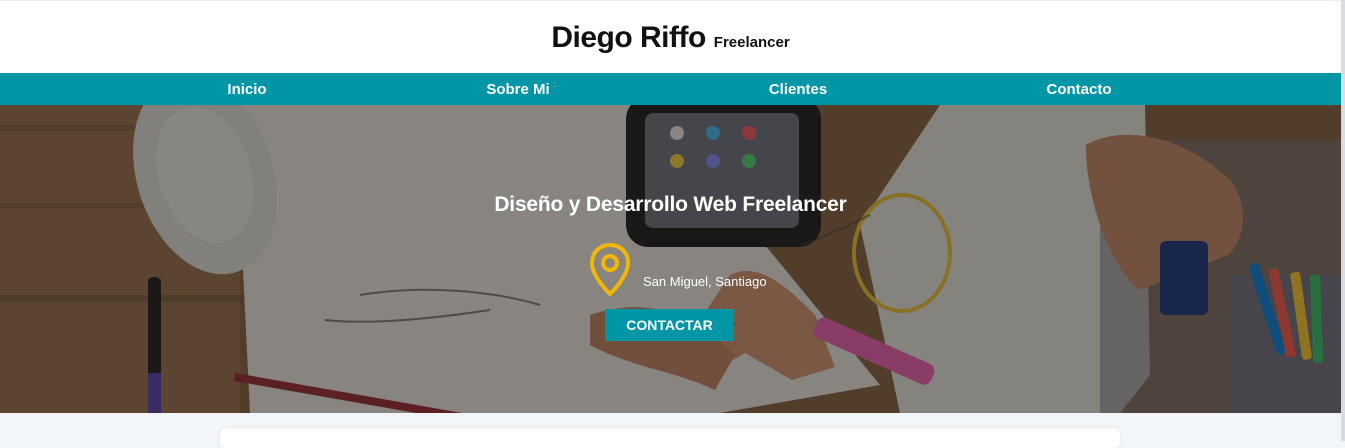 The height and width of the screenshot is (448, 1345). What do you see at coordinates (798, 89) in the screenshot?
I see `nav-item-clientes: Clientes` at bounding box center [798, 89].